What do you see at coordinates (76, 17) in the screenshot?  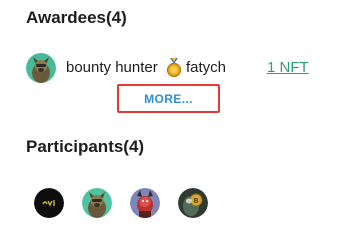 I see `awardees-heading: Awardees(4)` at bounding box center [76, 17].